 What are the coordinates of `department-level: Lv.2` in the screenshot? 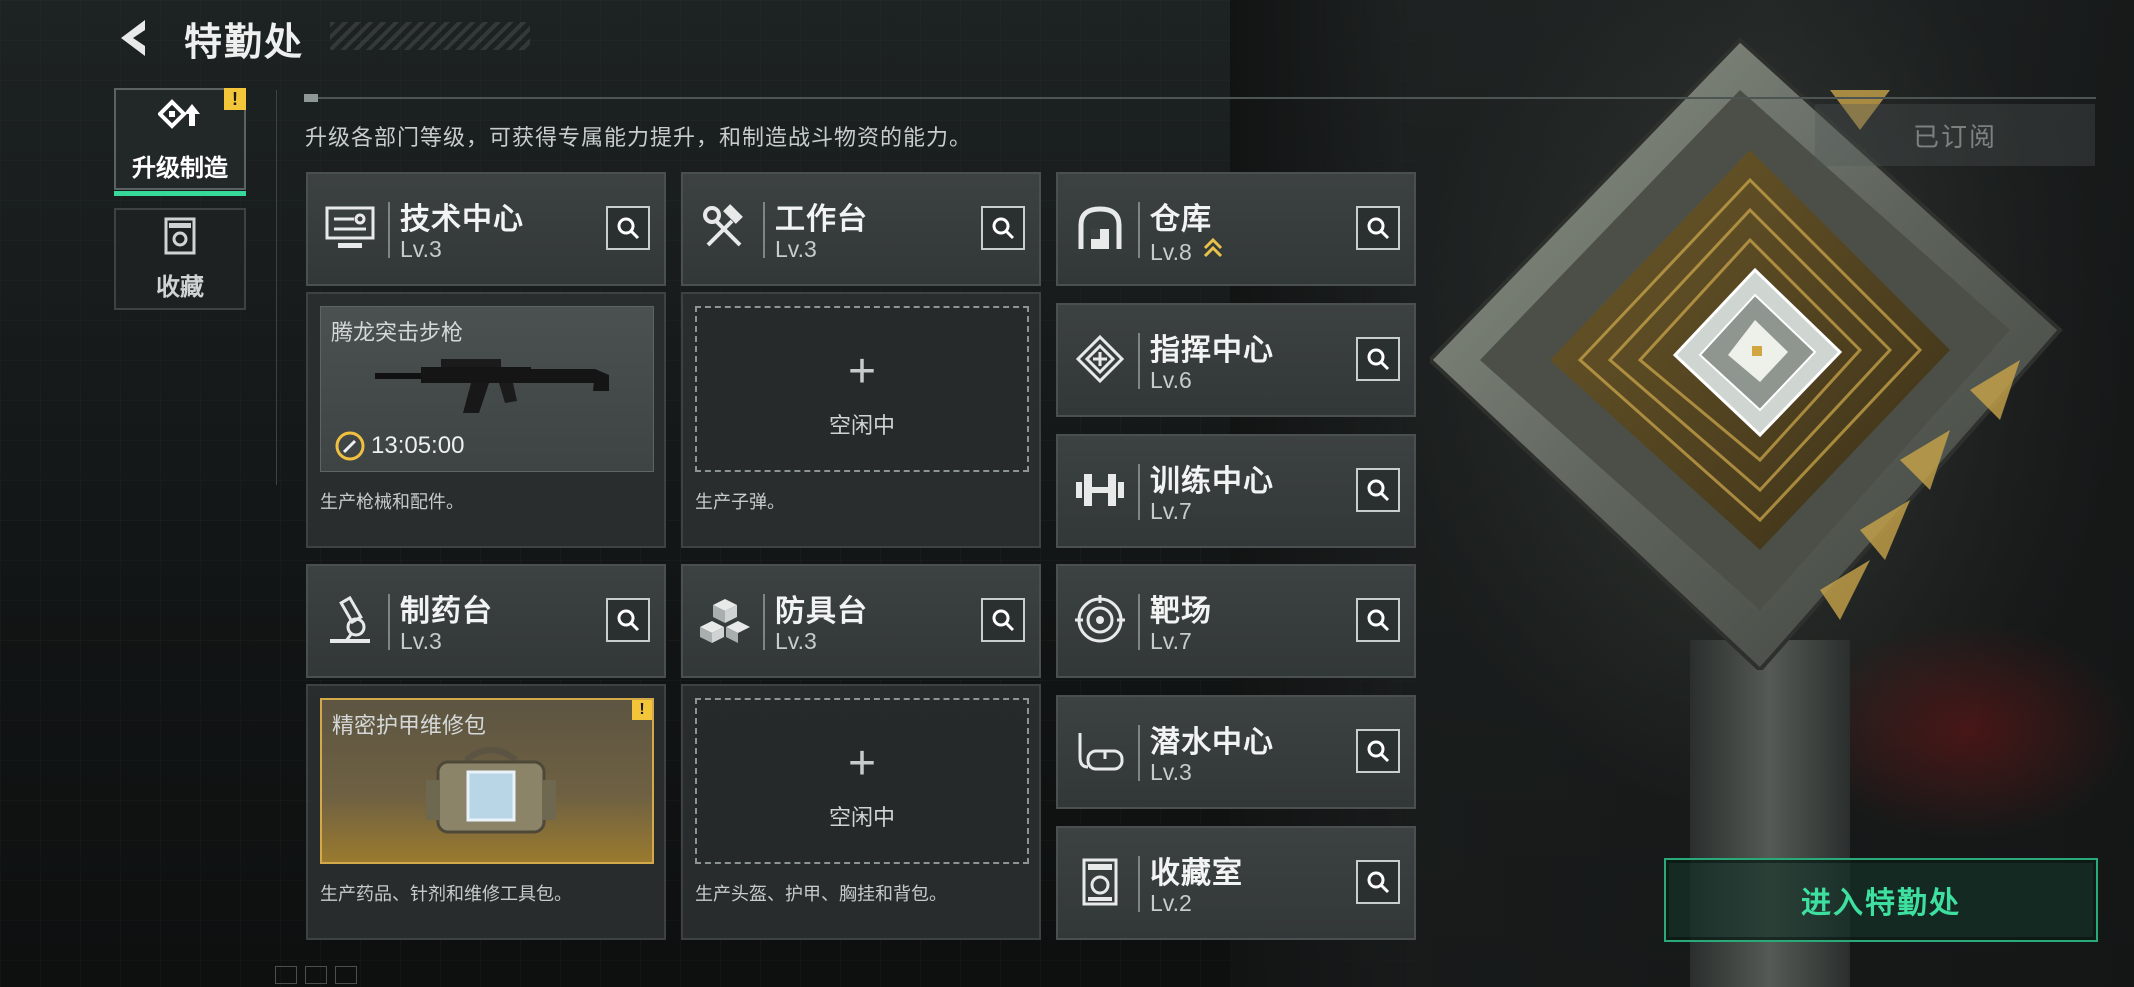 It's located at (1171, 903).